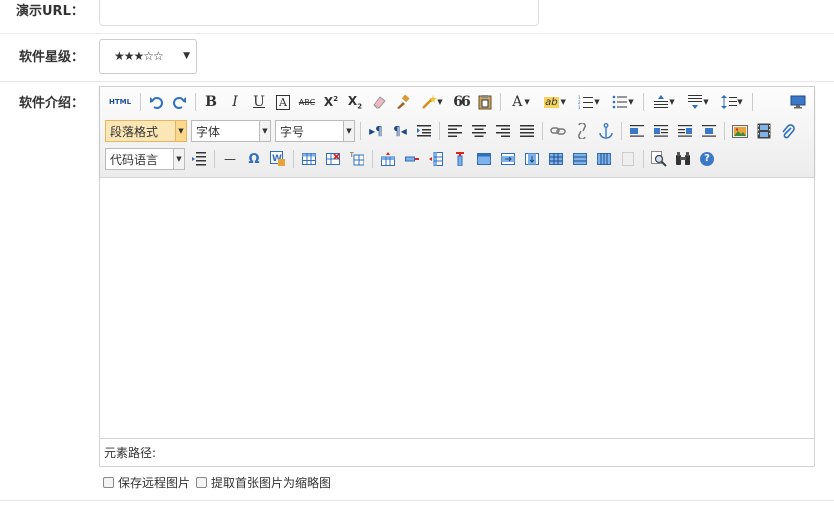 This screenshot has height=506, width=834. Describe the element at coordinates (336, 99) in the screenshot. I see `superscript-mark: 2` at that location.